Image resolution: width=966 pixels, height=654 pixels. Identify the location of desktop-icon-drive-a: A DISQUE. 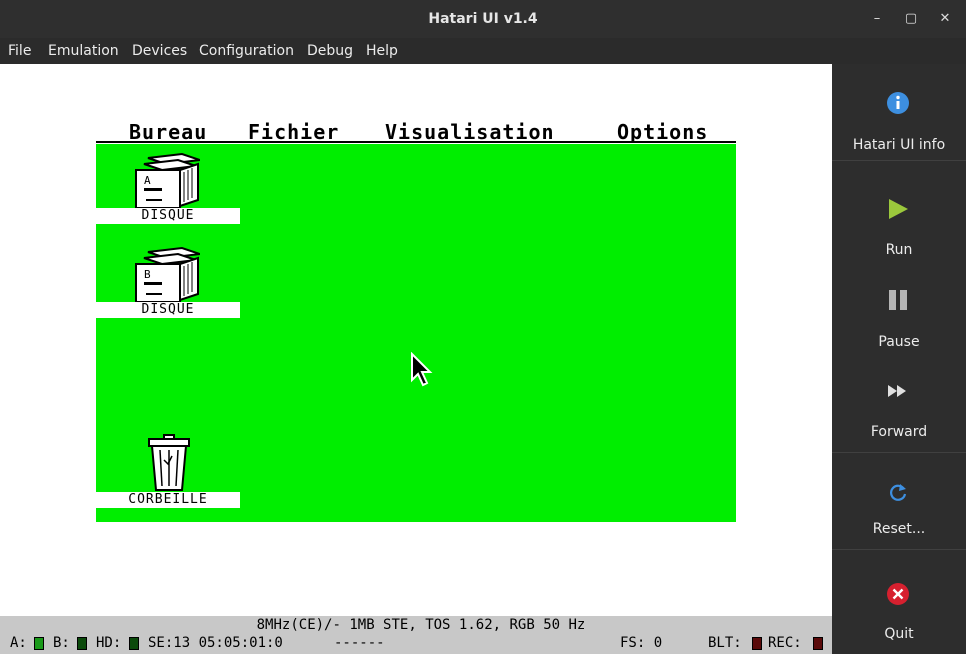
(168, 185).